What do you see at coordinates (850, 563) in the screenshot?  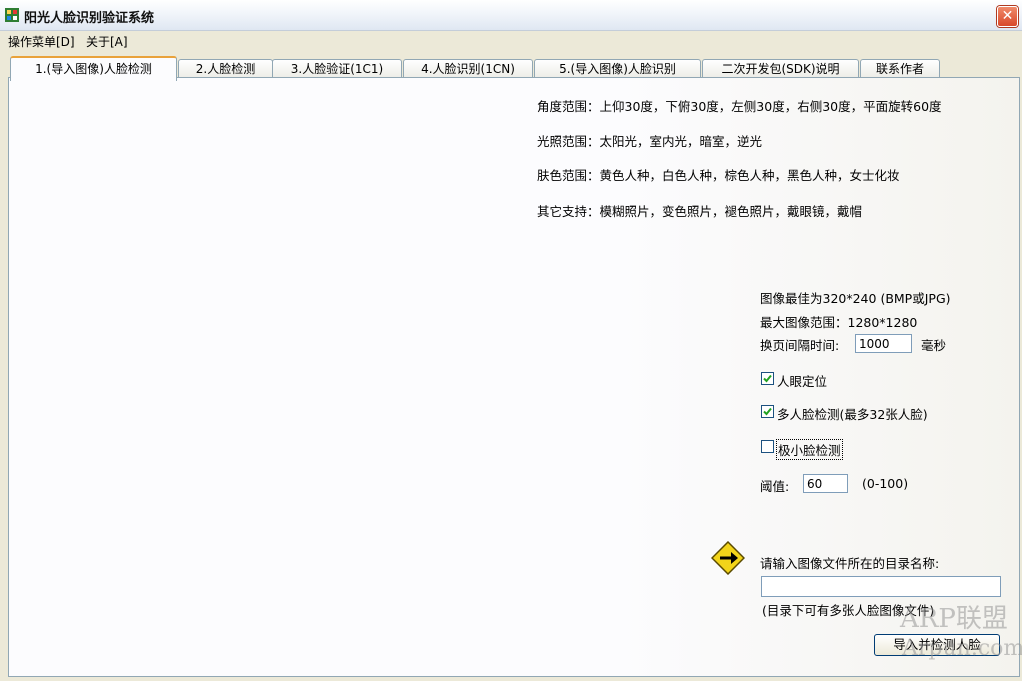 I see `dir-prompt: 请输入图像文件所在的目录名称:` at bounding box center [850, 563].